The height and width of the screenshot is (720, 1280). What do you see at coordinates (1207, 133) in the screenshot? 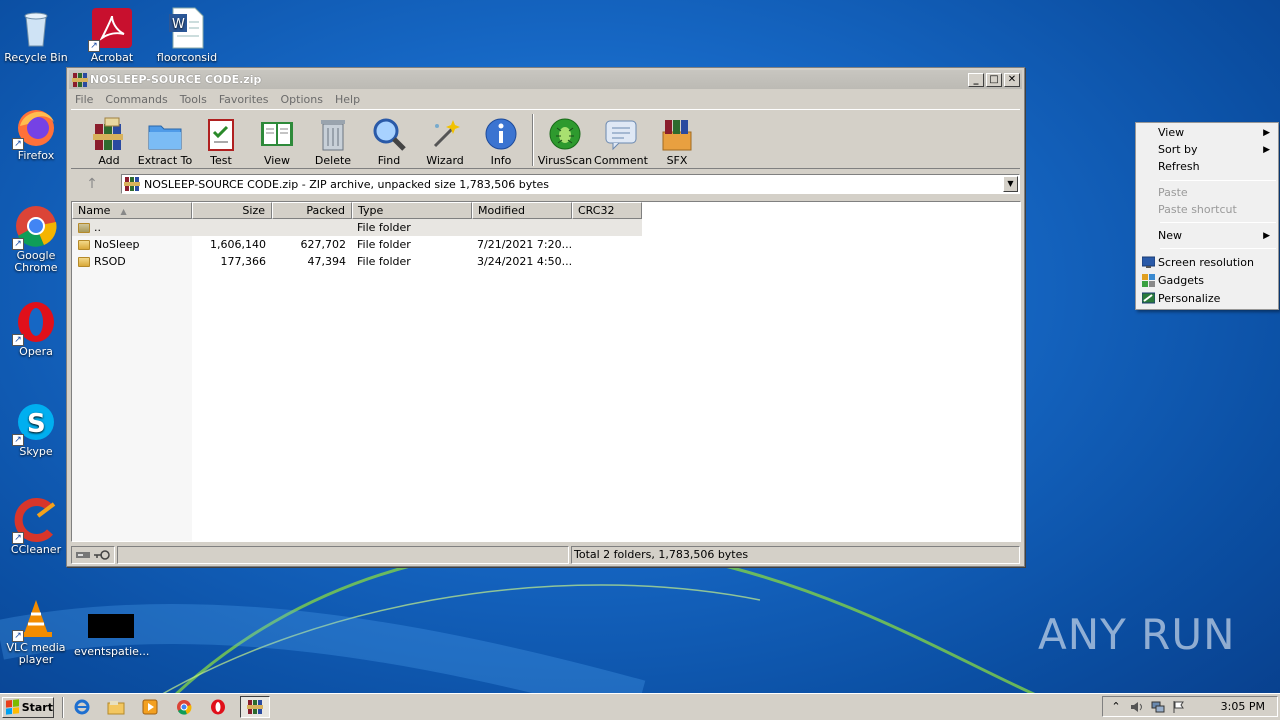
I see `context-item-view: View ▶` at bounding box center [1207, 133].